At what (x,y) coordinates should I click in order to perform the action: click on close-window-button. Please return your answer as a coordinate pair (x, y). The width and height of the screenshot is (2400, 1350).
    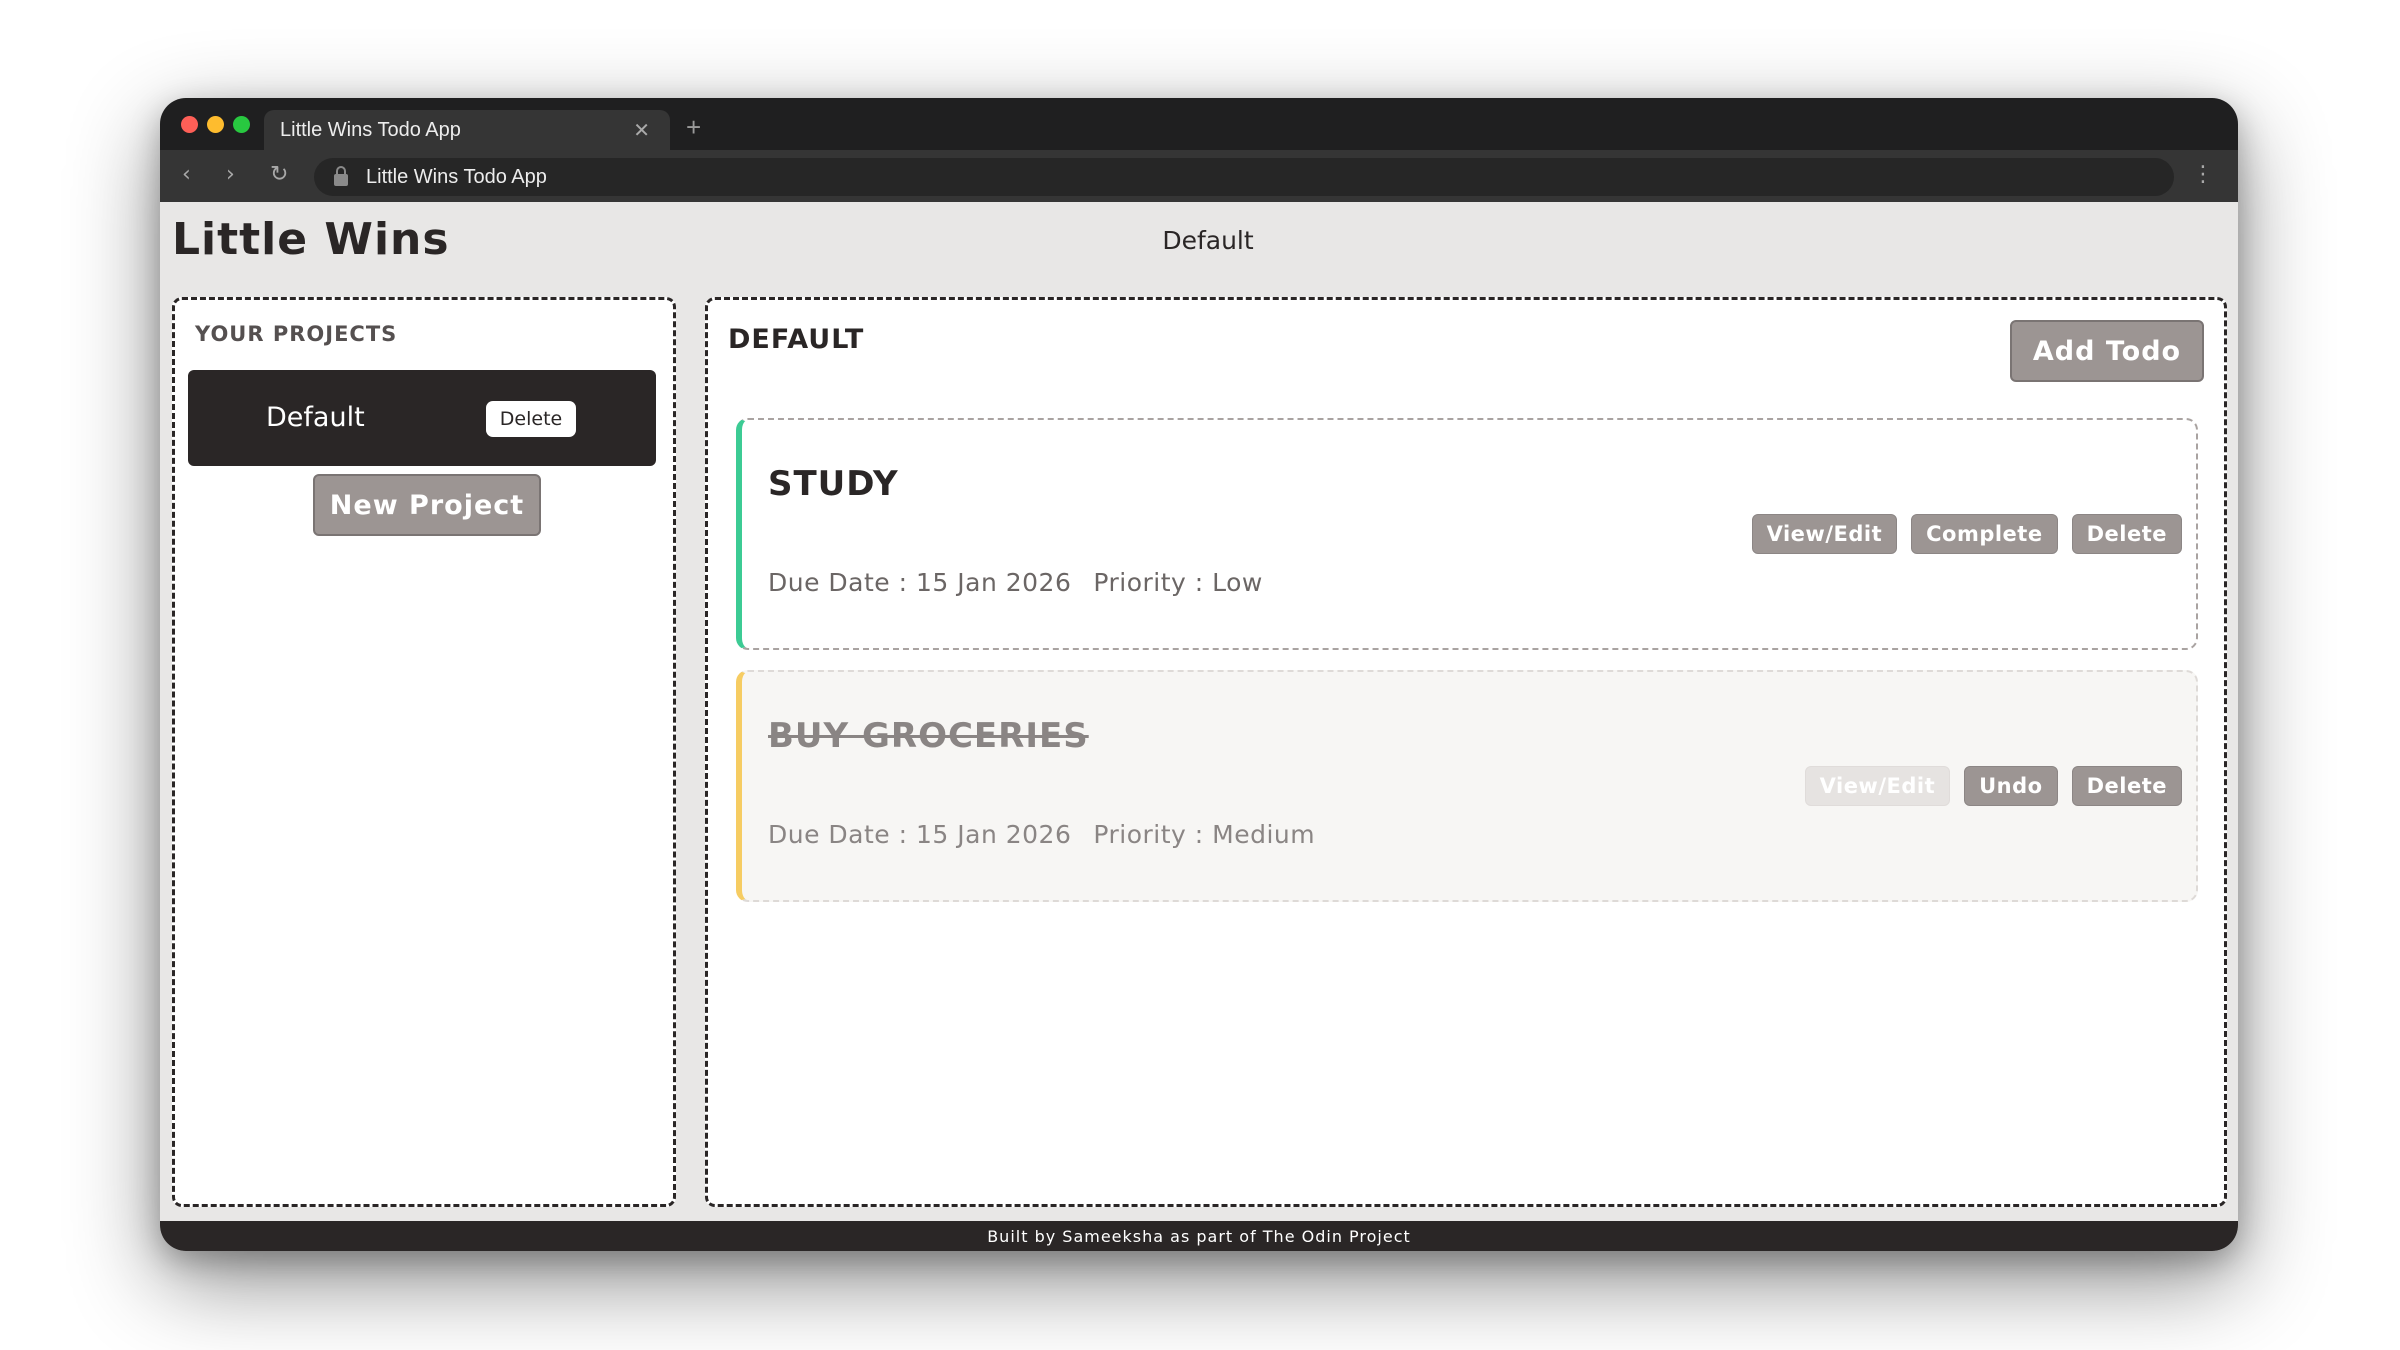
    Looking at the image, I should click on (189, 124).